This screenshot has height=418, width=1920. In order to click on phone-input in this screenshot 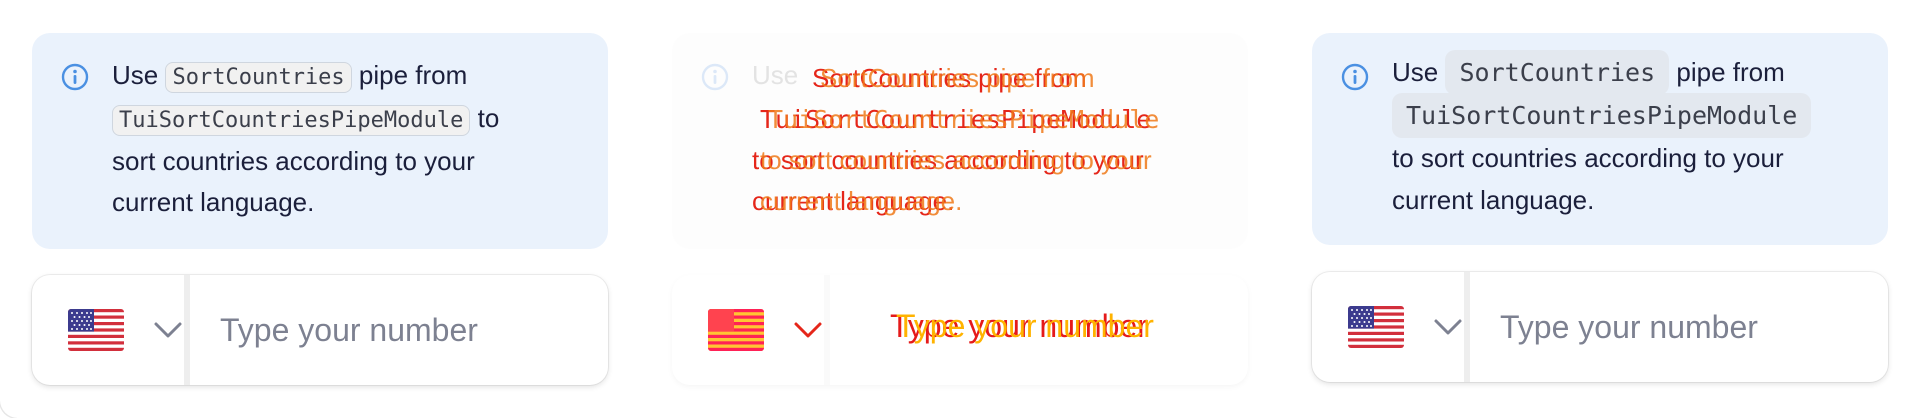, I will do `click(320, 330)`.